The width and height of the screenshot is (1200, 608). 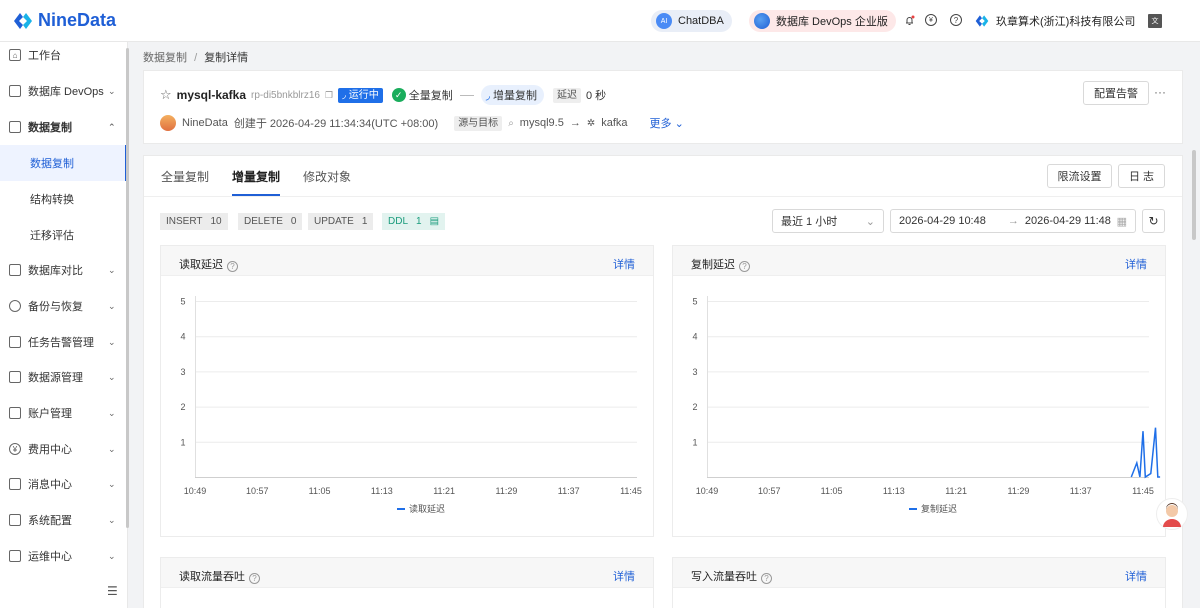 I want to click on y-tick-label: 5, so click(x=694, y=302).